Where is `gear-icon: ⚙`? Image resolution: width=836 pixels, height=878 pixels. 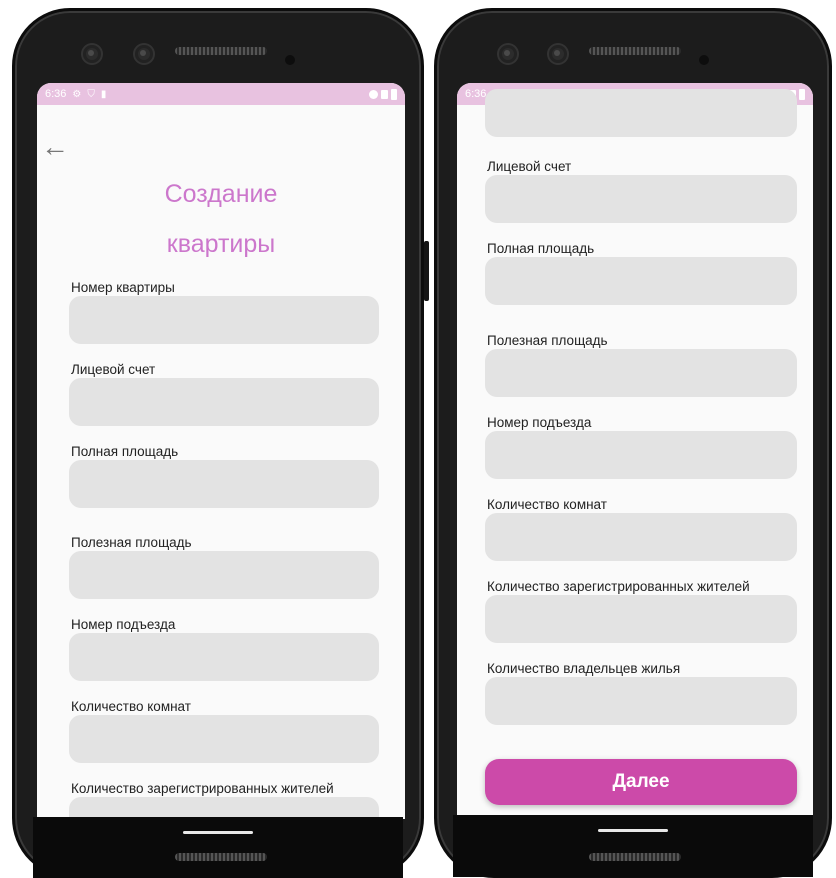 gear-icon: ⚙ is located at coordinates (77, 94).